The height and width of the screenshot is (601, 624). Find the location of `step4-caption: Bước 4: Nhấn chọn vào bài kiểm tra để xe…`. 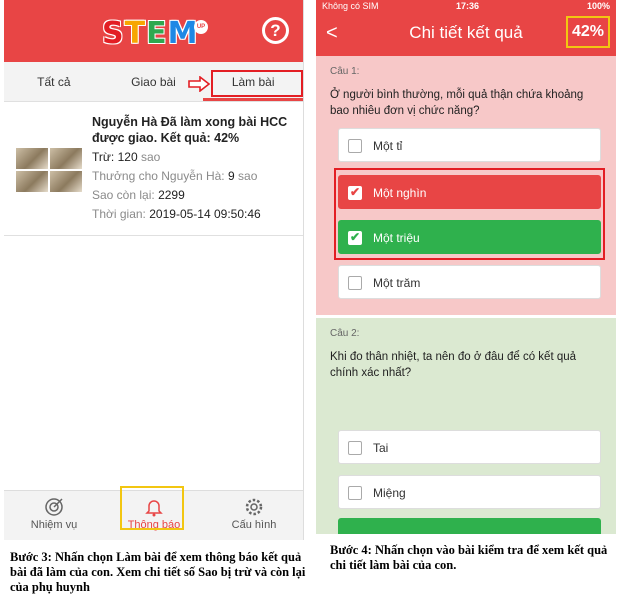

step4-caption: Bước 4: Nhấn chọn vào bài kiểm tra để xe… is located at coordinates (469, 557).